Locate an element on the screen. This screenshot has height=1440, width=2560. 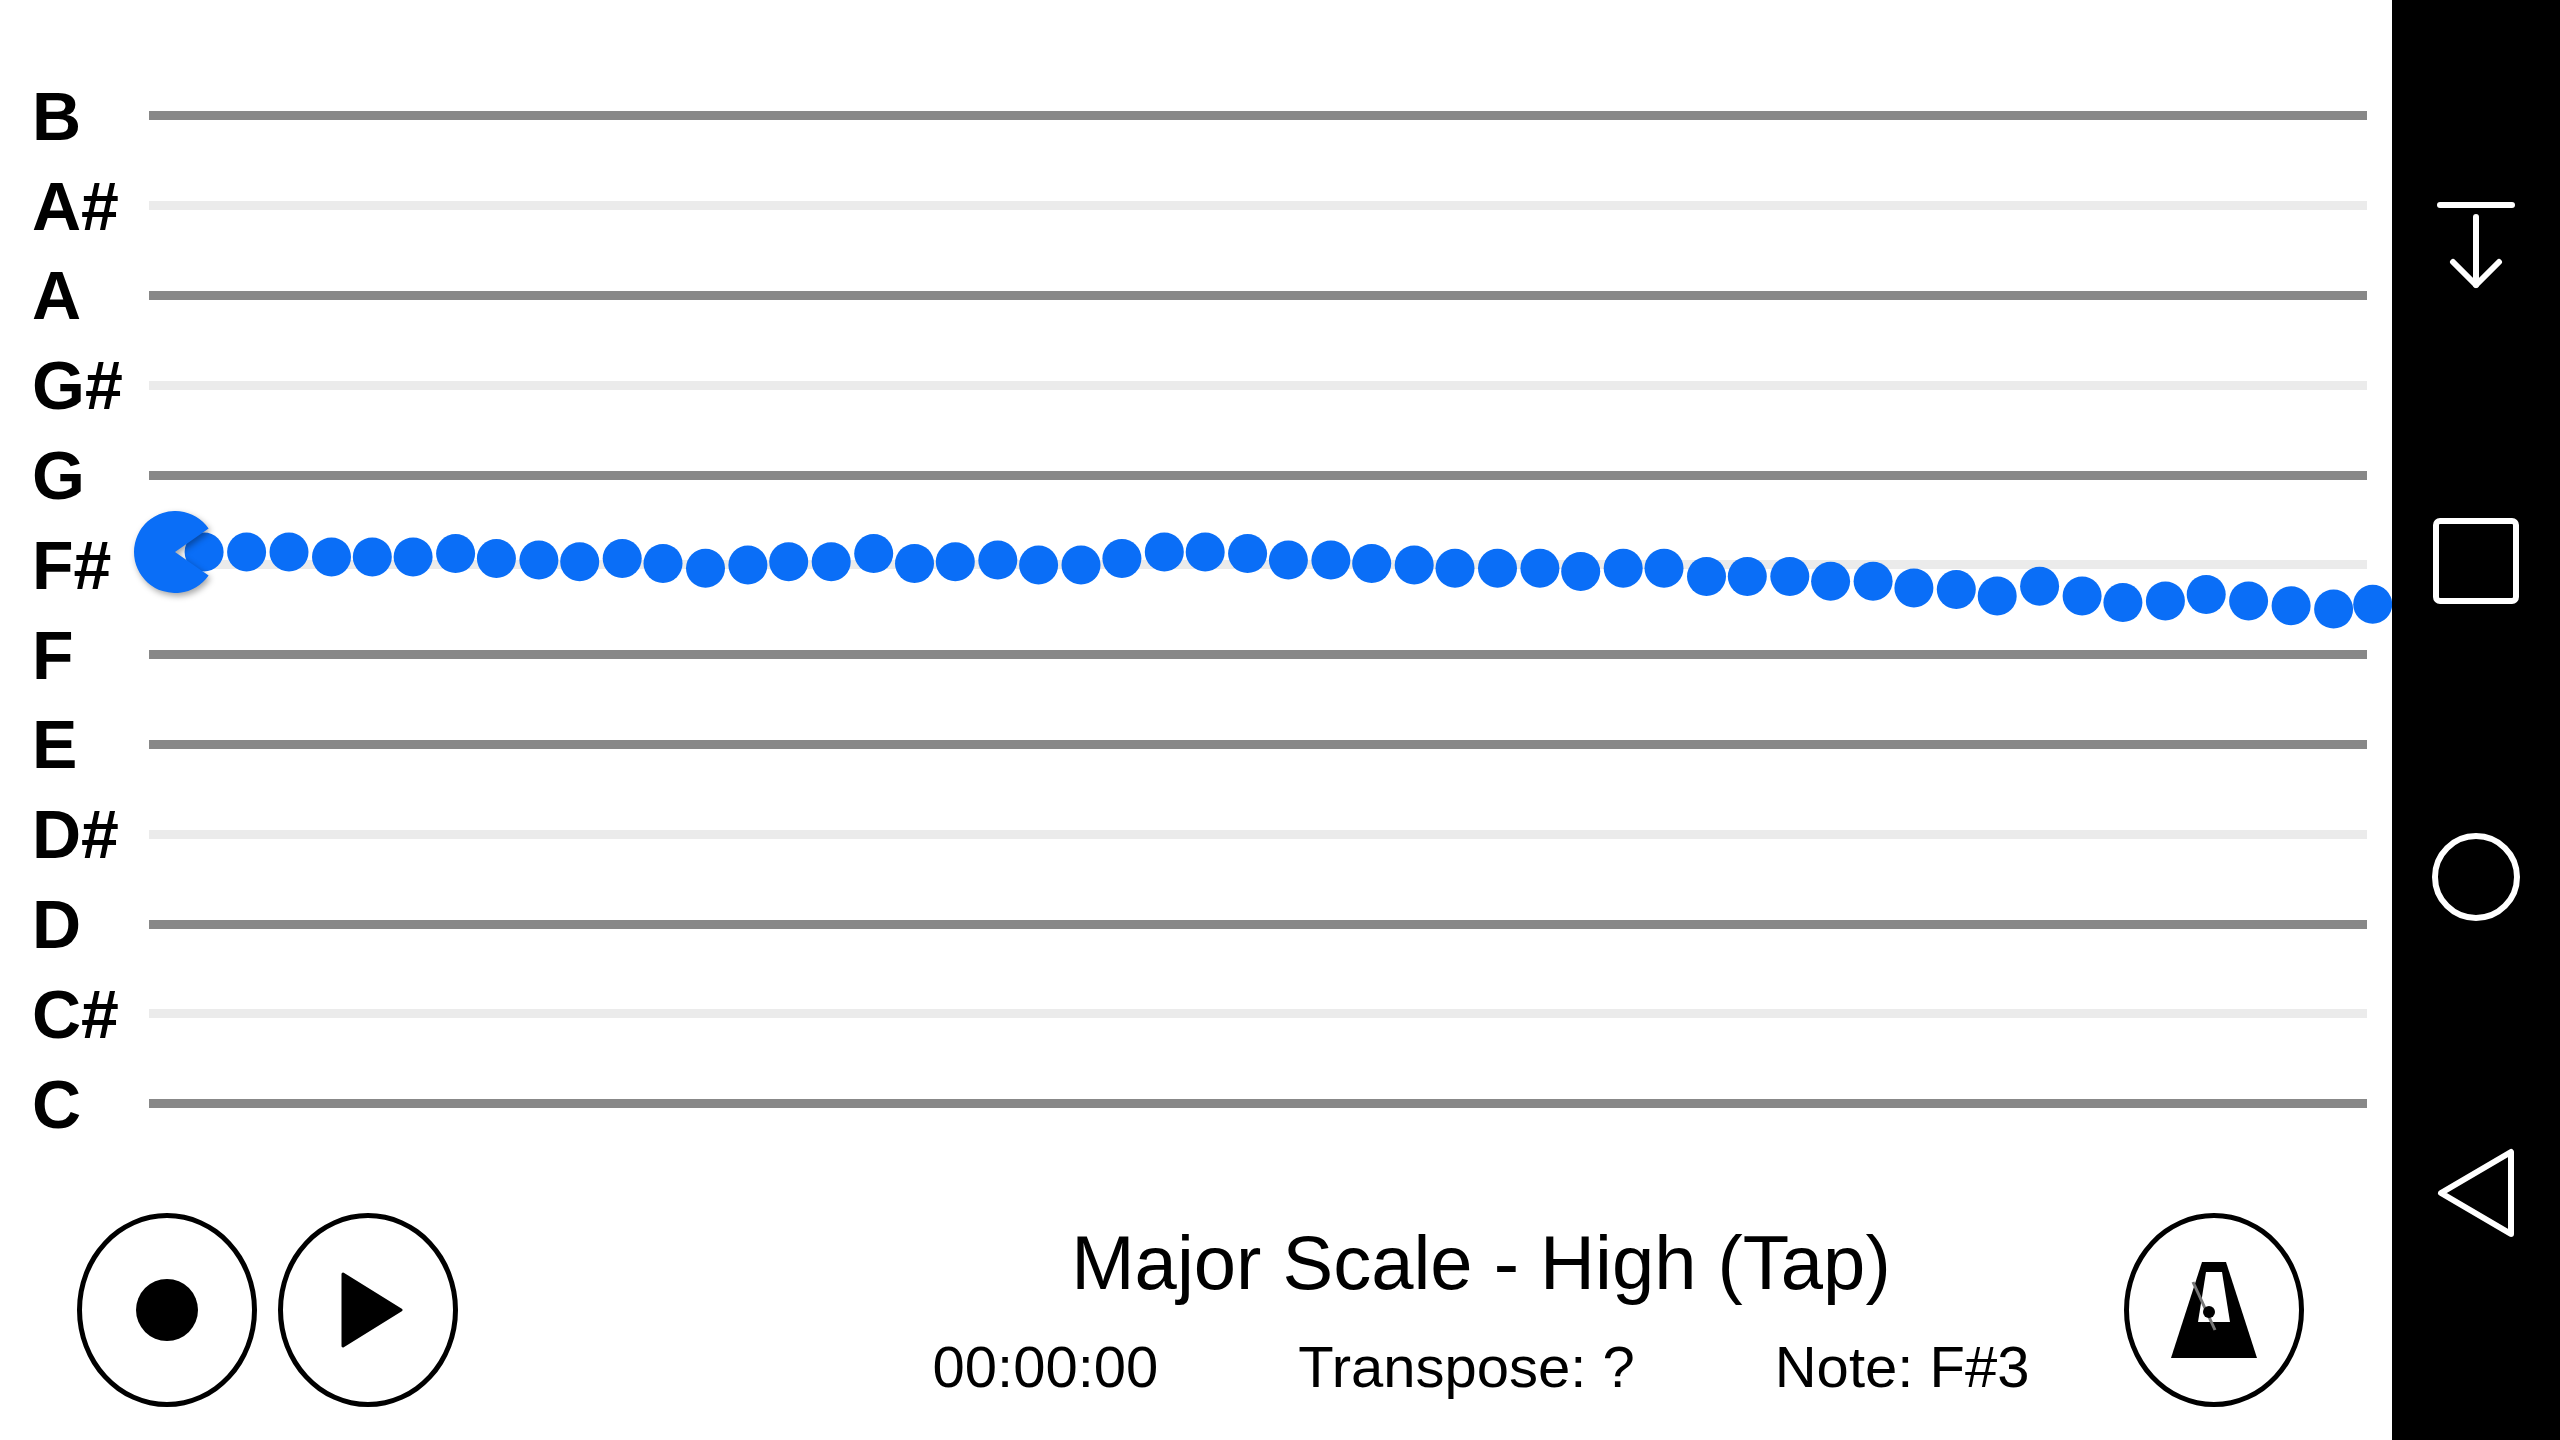
record-icon is located at coordinates (167, 1310).